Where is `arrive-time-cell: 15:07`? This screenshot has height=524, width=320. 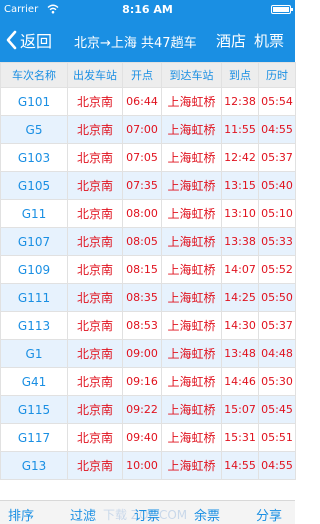
arrive-time-cell: 15:07 is located at coordinates (240, 409).